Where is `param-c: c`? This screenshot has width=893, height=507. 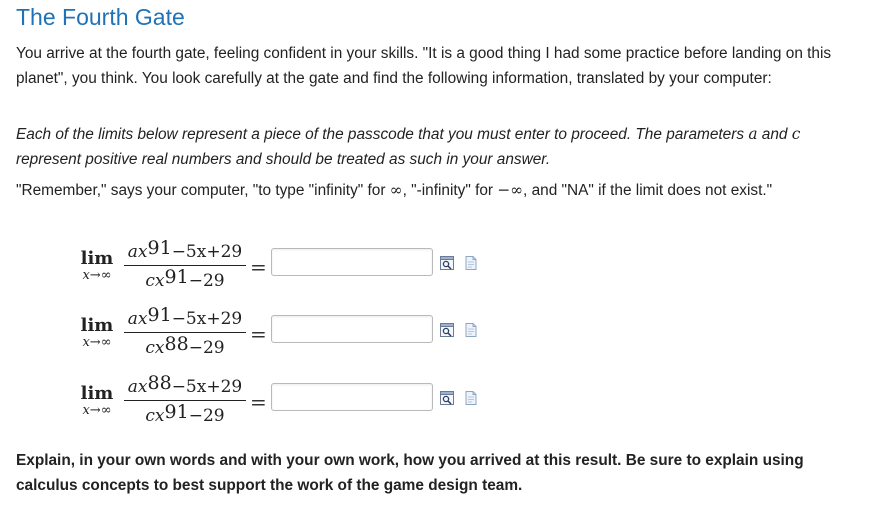
param-c: c is located at coordinates (796, 134).